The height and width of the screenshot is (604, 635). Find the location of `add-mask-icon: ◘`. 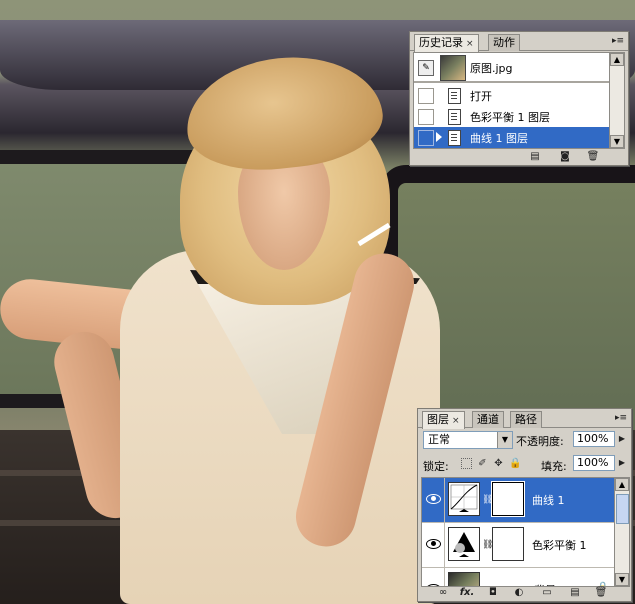

add-mask-icon: ◘ is located at coordinates (493, 592).